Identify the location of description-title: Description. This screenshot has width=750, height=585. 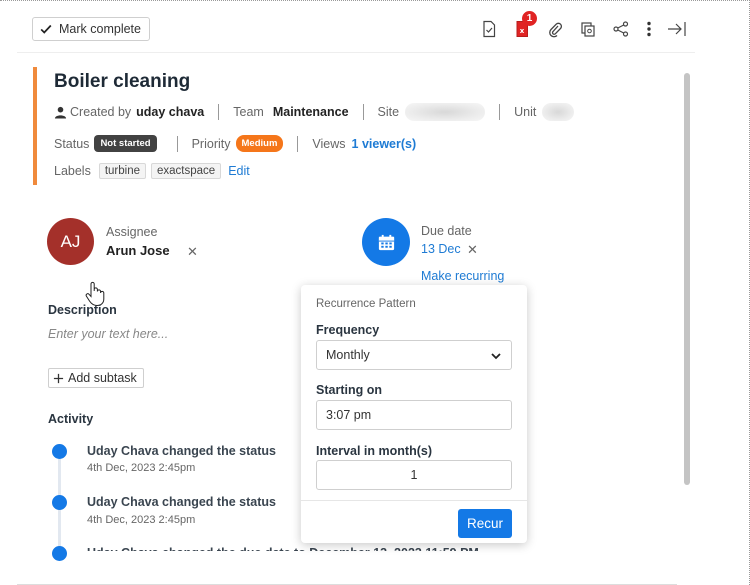
(82, 310).